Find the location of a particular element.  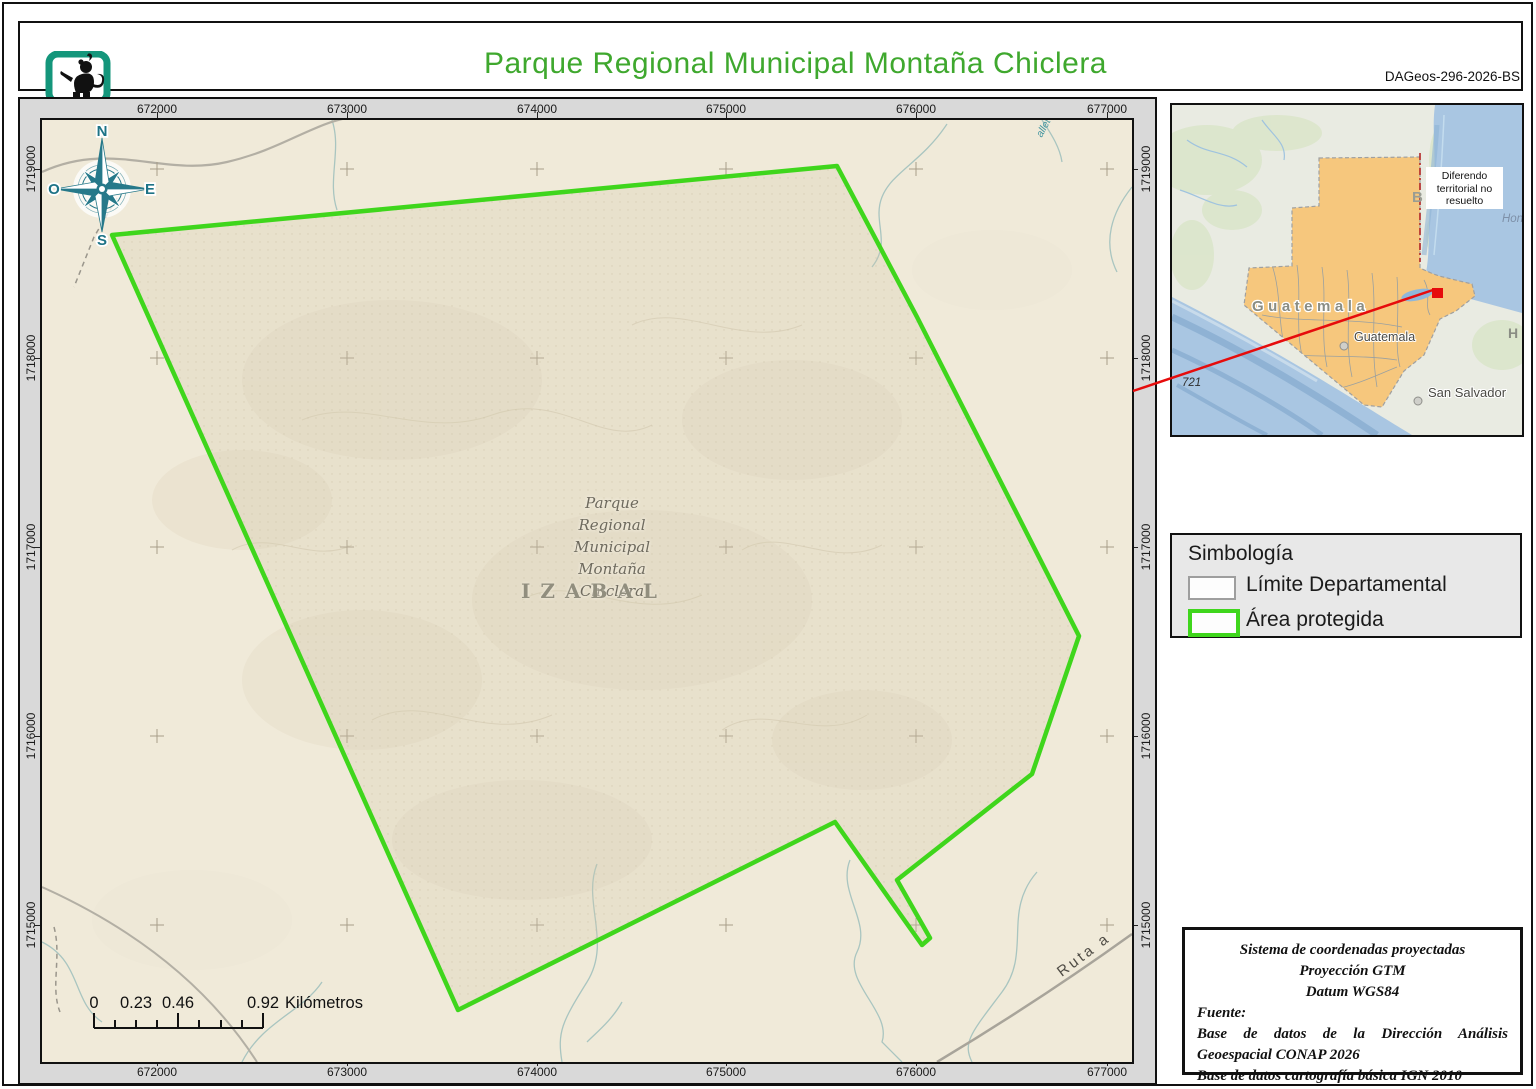

compass-o-label: O is located at coordinates (54, 189).